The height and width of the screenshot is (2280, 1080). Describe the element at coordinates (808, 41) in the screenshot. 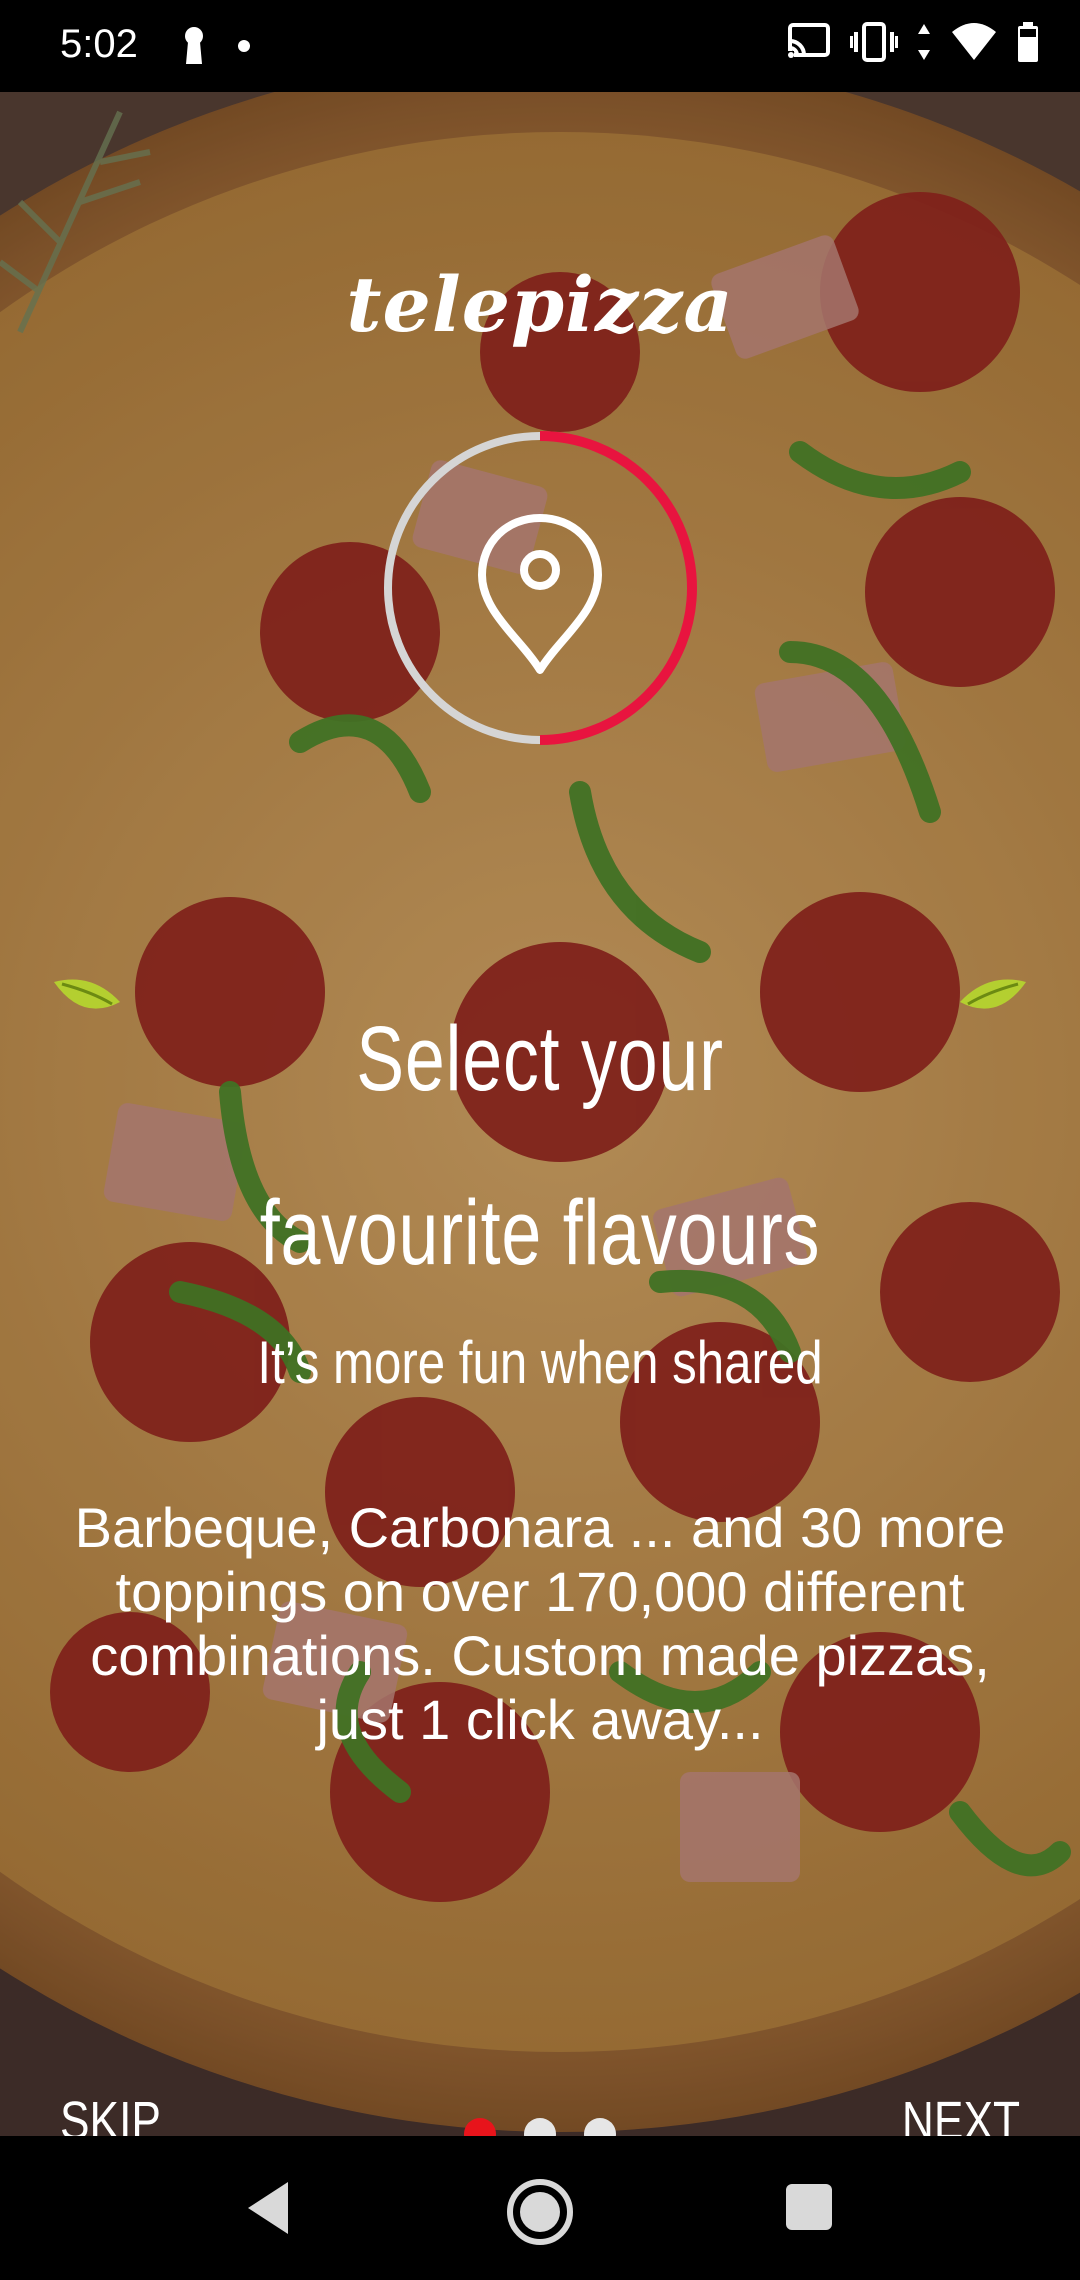

I see `cast-icon` at that location.